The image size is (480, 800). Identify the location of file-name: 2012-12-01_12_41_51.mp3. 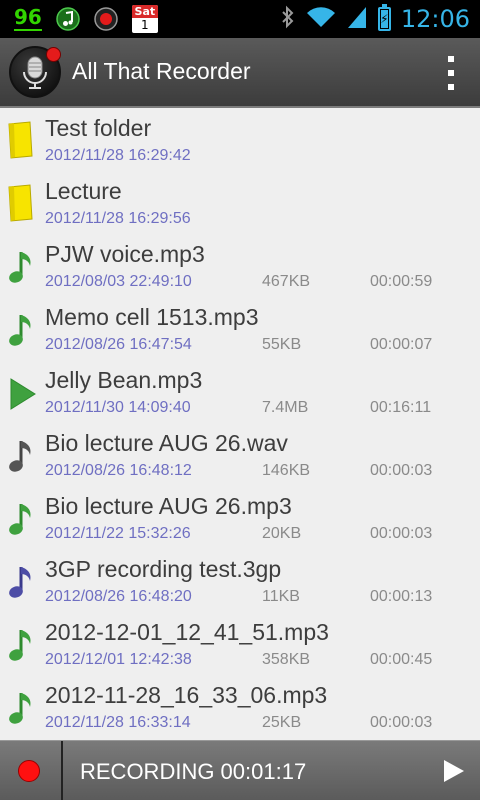
(187, 632).